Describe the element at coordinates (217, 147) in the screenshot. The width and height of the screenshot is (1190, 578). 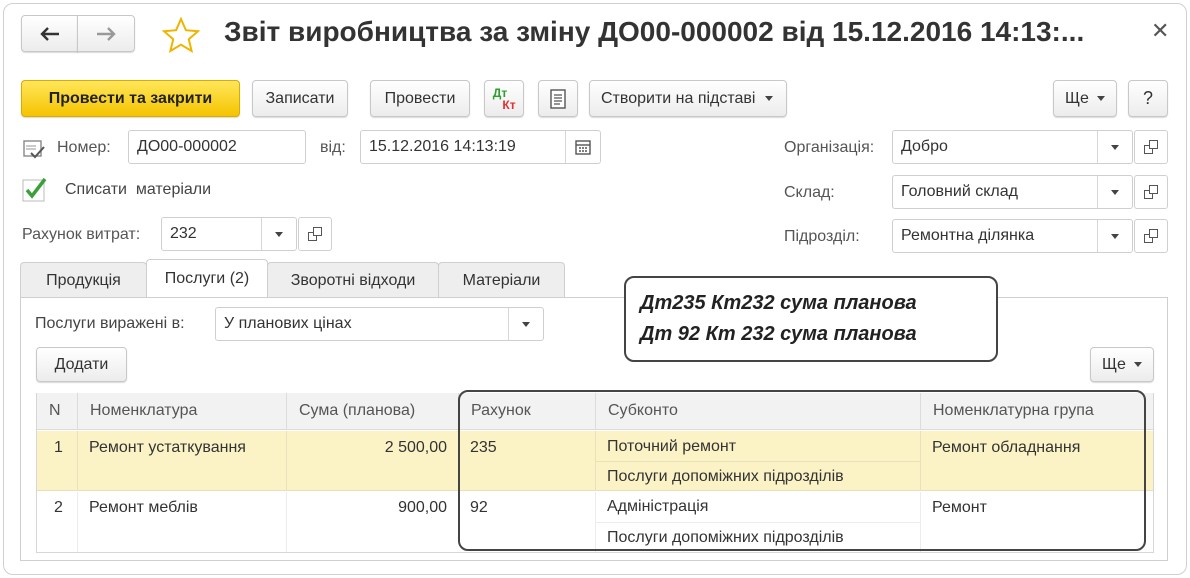
I see `number-field: ДО00-000002` at that location.